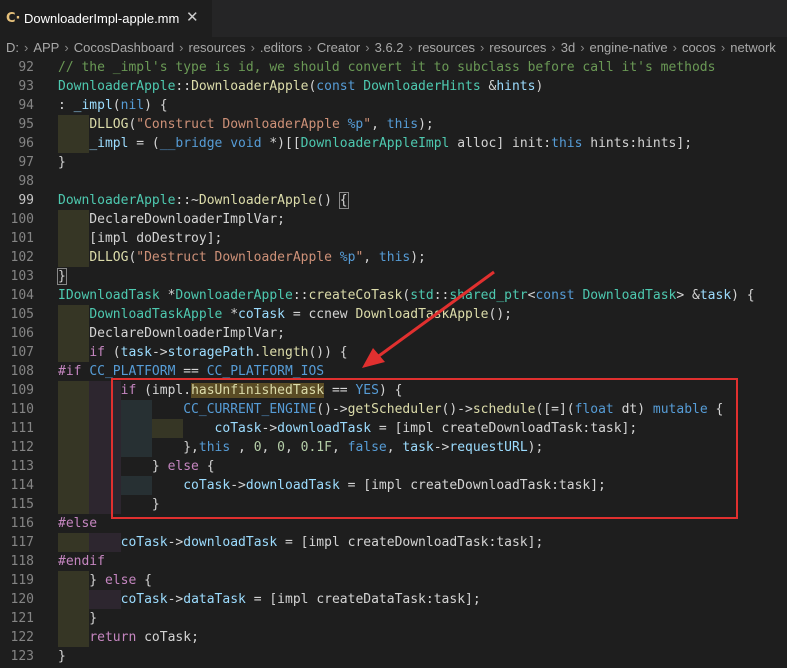  I want to click on code-token: DownloaderHints, so click(422, 86).